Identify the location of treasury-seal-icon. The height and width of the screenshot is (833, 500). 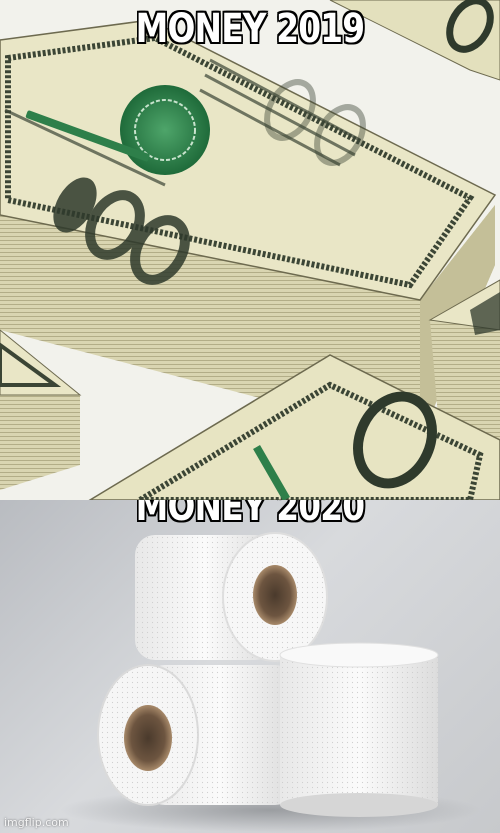
(165, 130).